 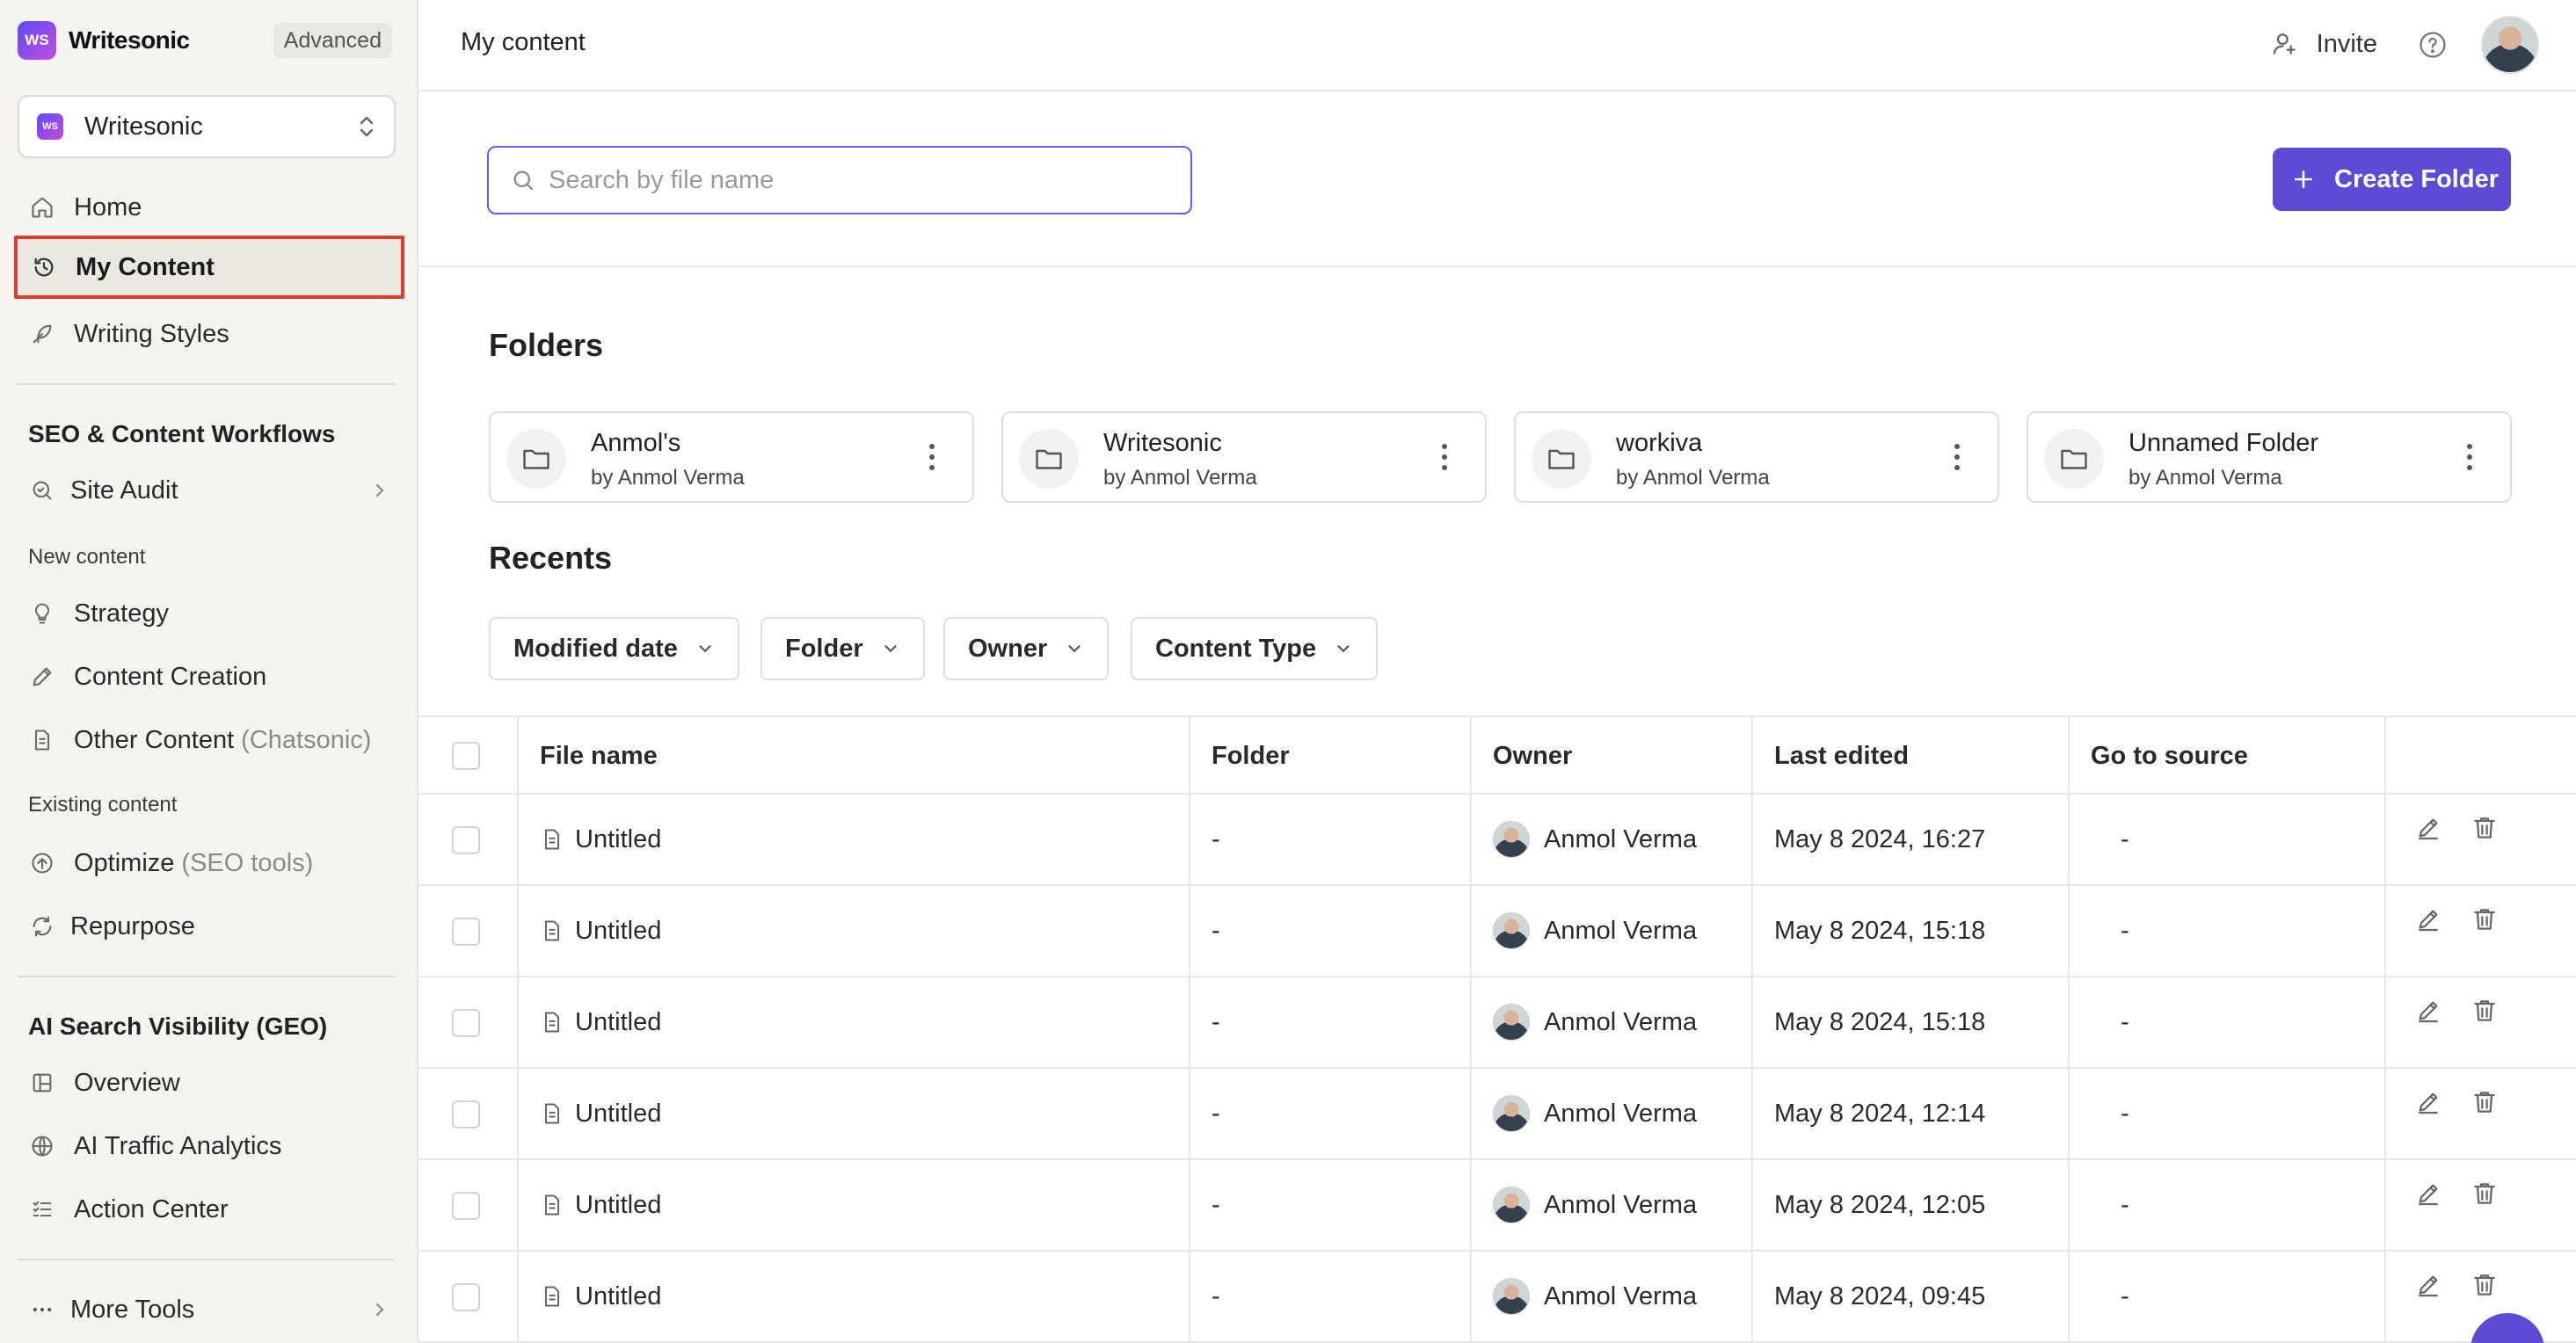 What do you see at coordinates (599, 756) in the screenshot?
I see `column-header-file-name: File name` at bounding box center [599, 756].